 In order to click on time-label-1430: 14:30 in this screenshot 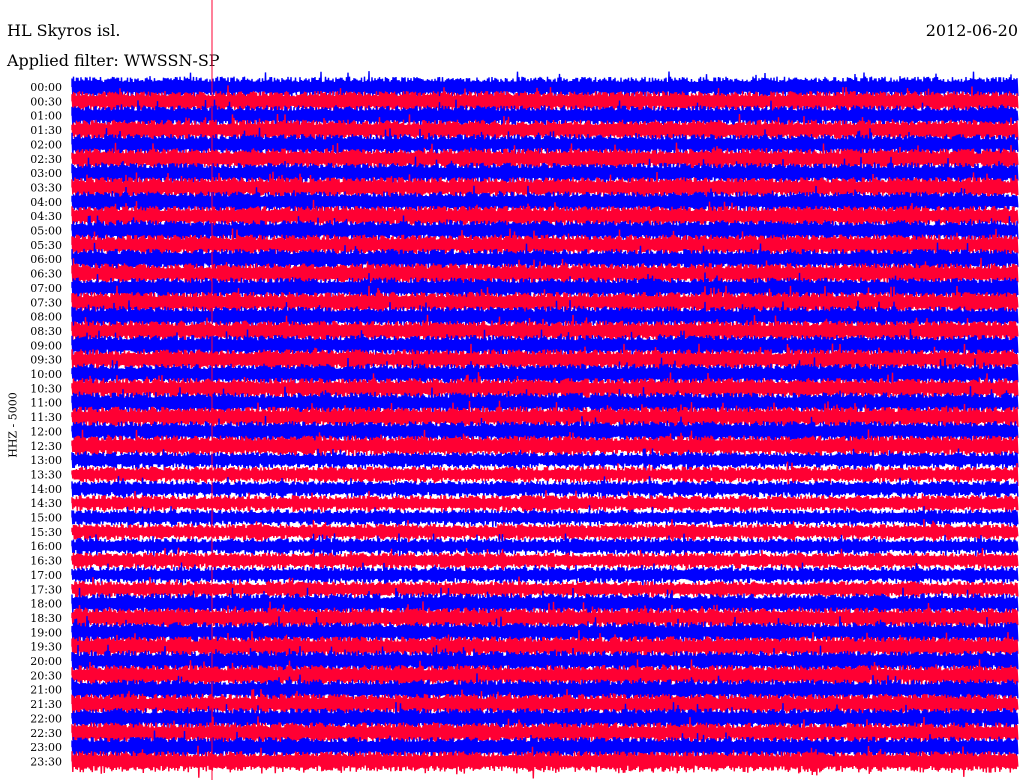, I will do `click(46, 503)`.